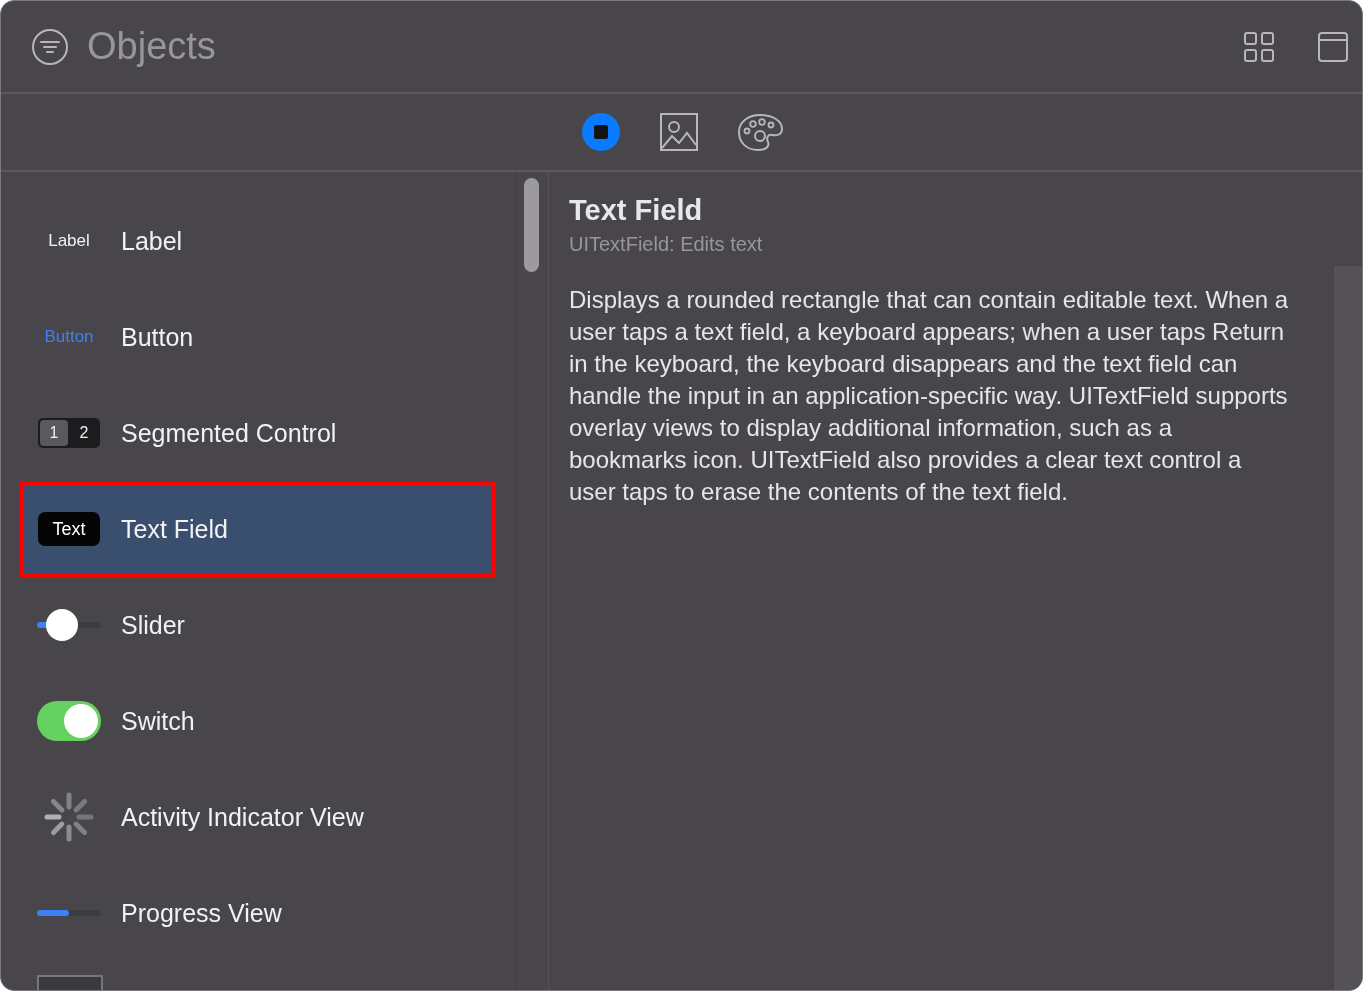  What do you see at coordinates (174, 529) in the screenshot?
I see `object-name: Text Field` at bounding box center [174, 529].